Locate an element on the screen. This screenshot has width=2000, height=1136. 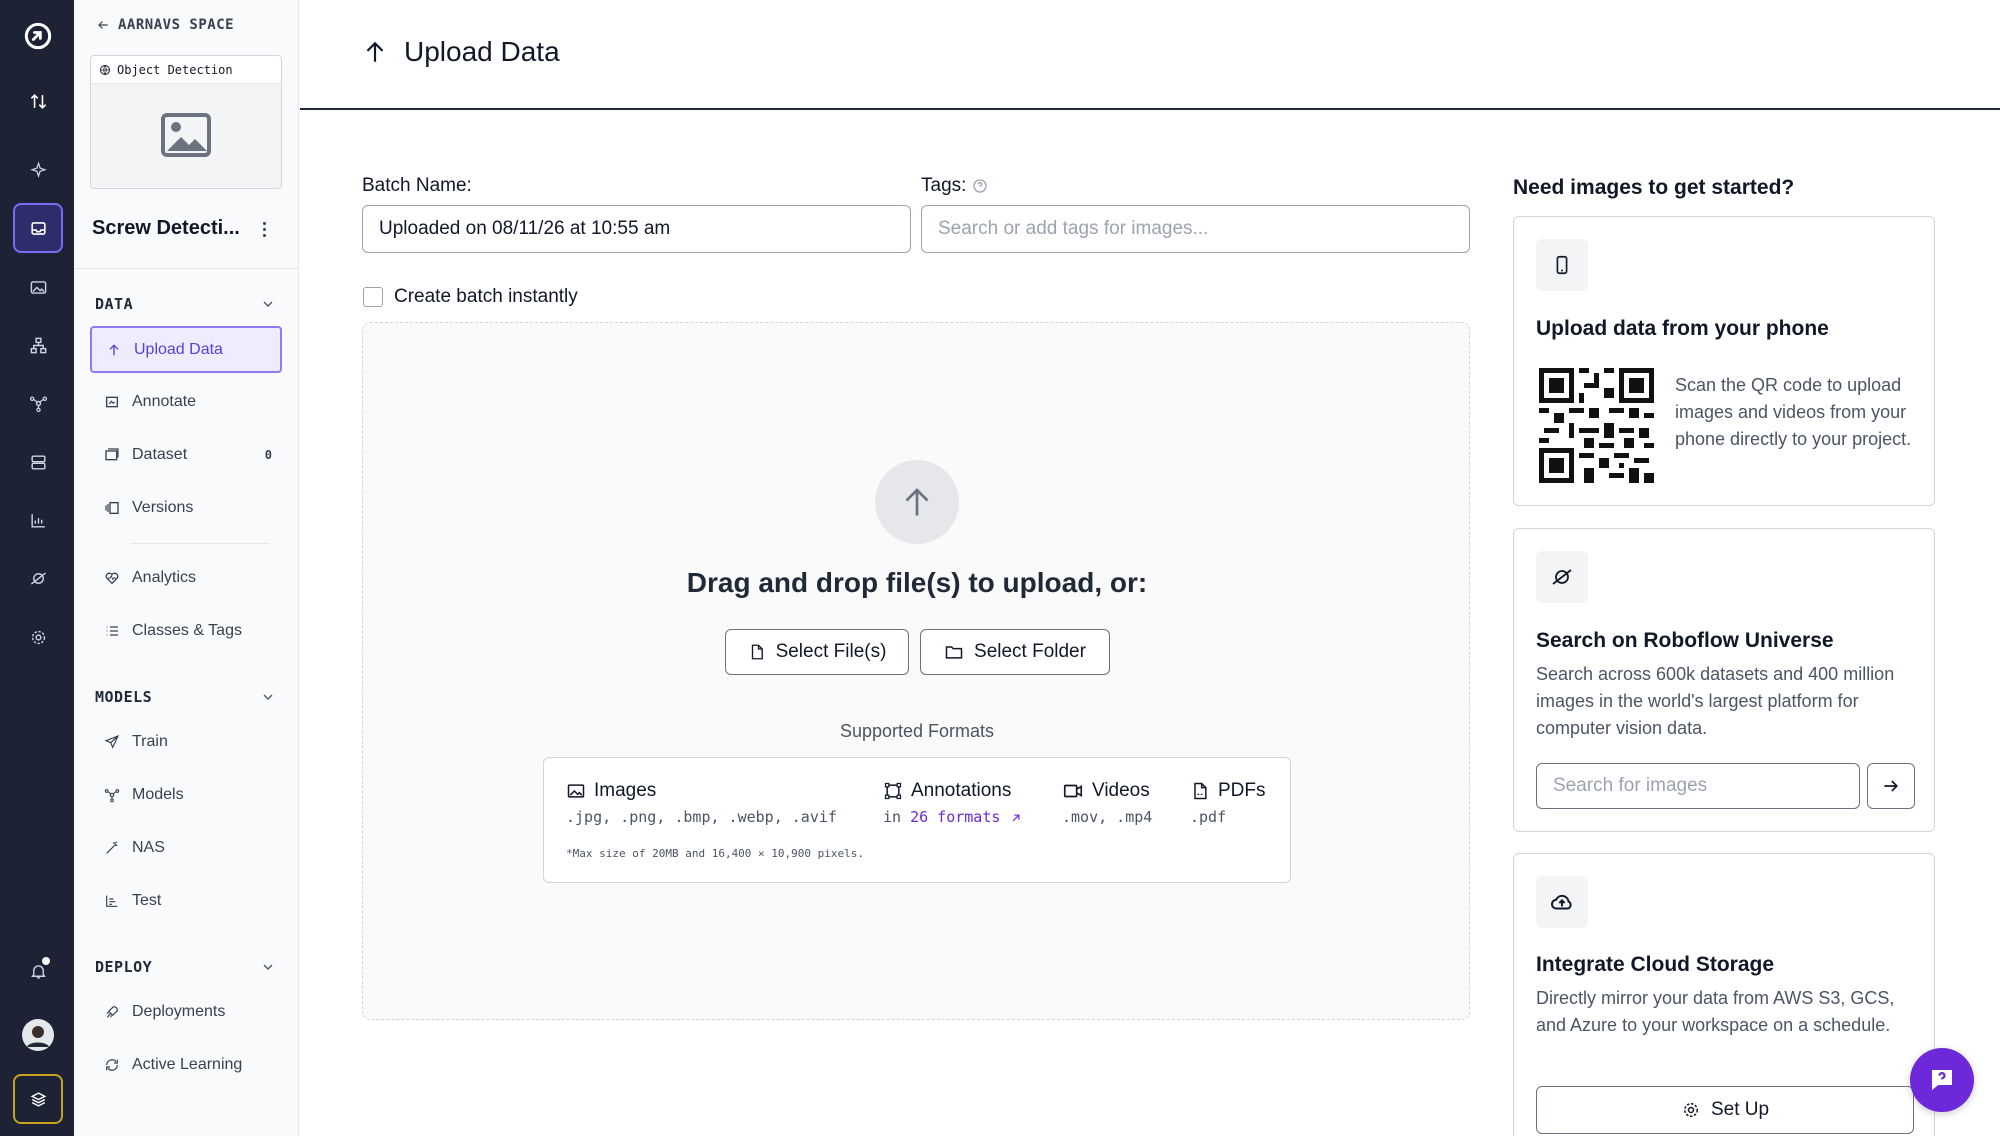
project-type-badge: Object Detection is located at coordinates (186, 70).